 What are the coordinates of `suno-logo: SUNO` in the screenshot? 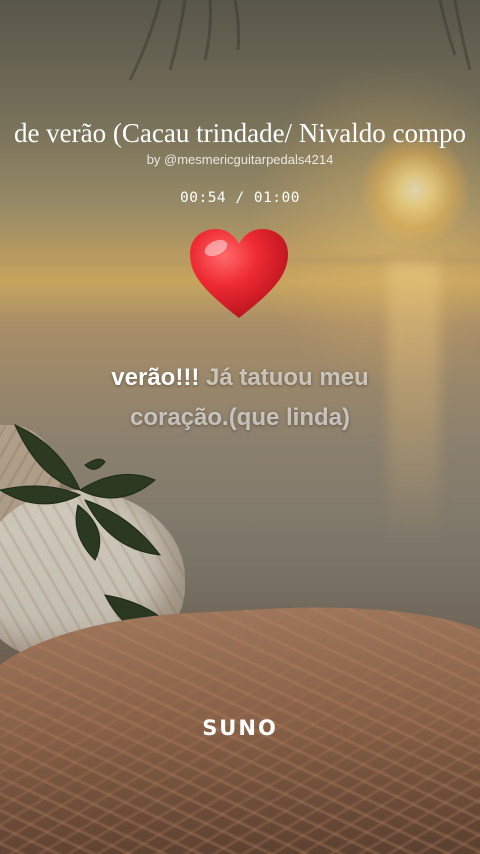 It's located at (240, 728).